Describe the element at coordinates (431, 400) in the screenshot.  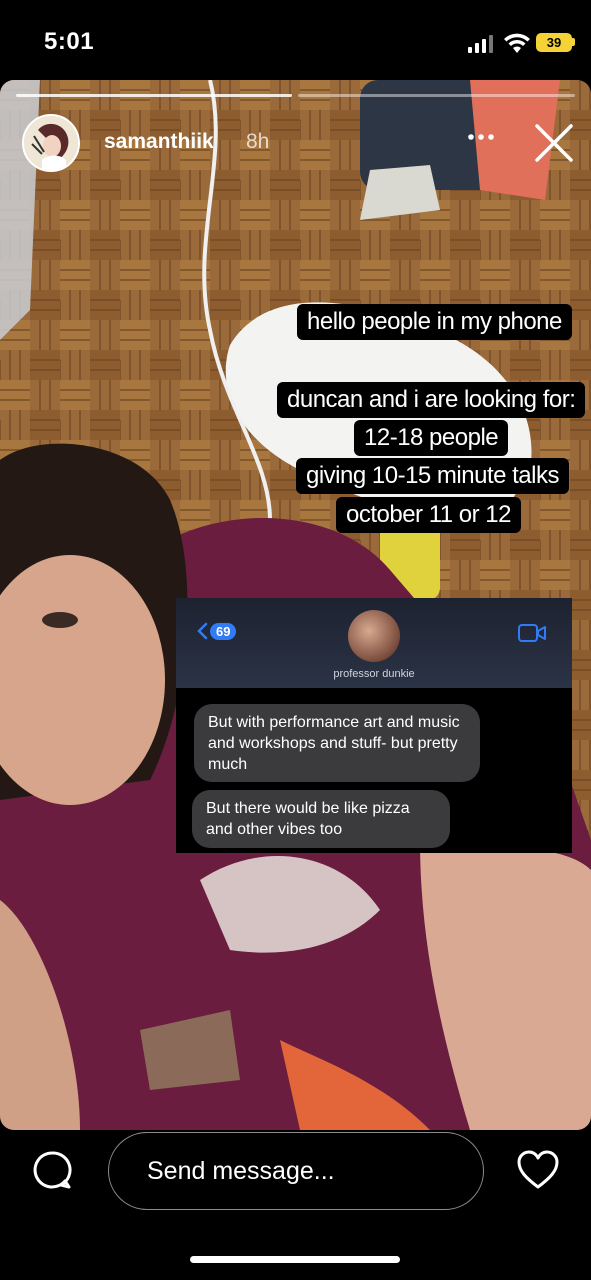
I see `caption-looking-for: duncan and i are looking for:` at that location.